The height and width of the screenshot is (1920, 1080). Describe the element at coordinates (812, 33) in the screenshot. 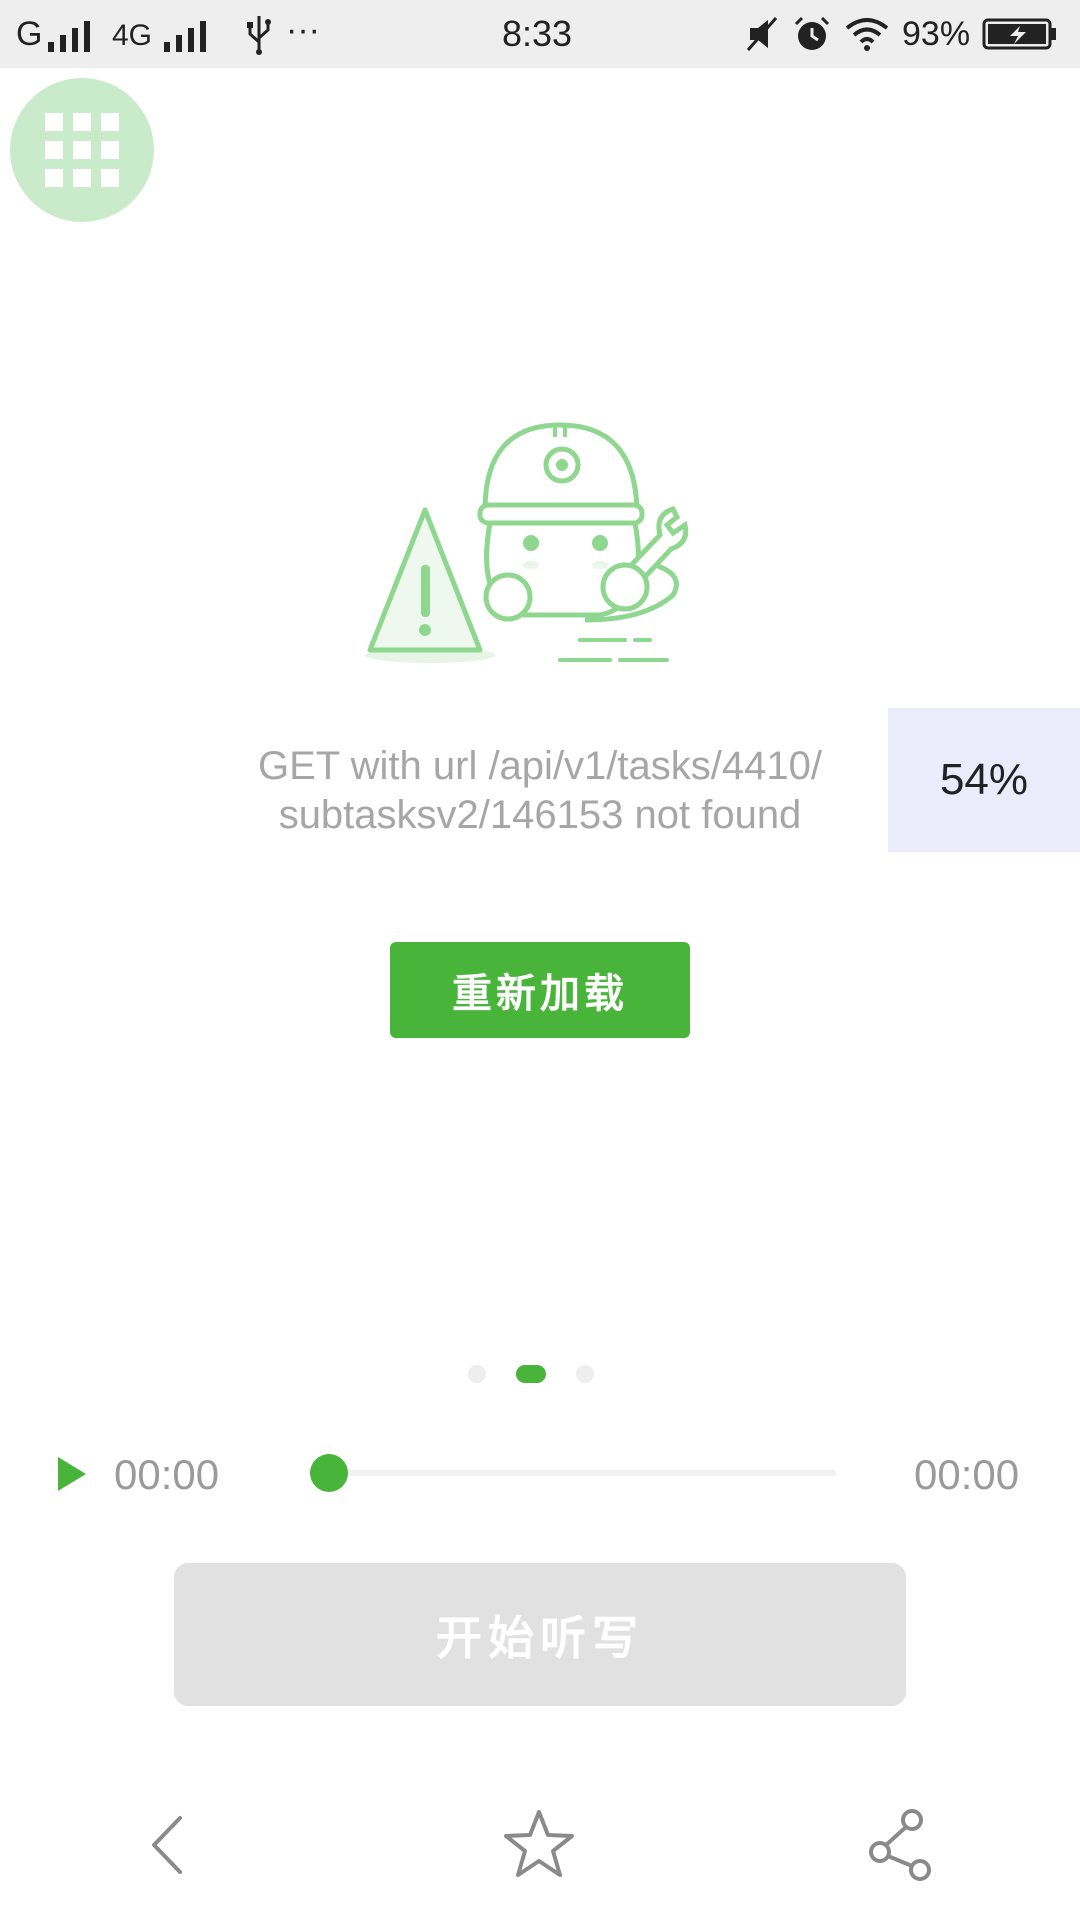

I see `alarm-icon` at that location.